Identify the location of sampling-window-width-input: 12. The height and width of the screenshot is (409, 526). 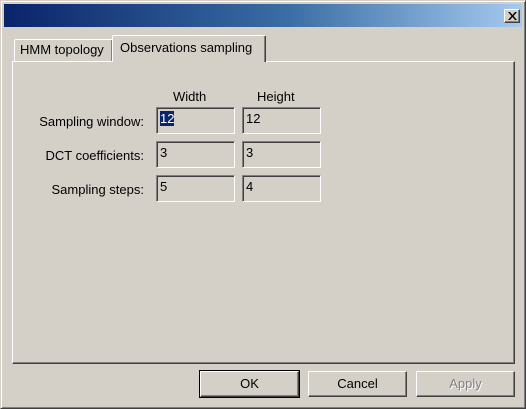
(195, 120).